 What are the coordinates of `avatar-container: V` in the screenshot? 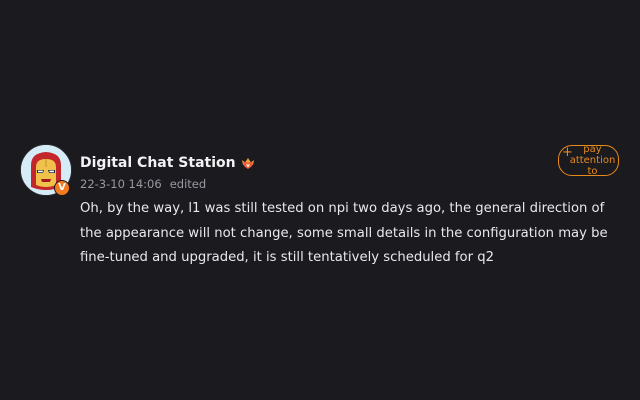 It's located at (46, 170).